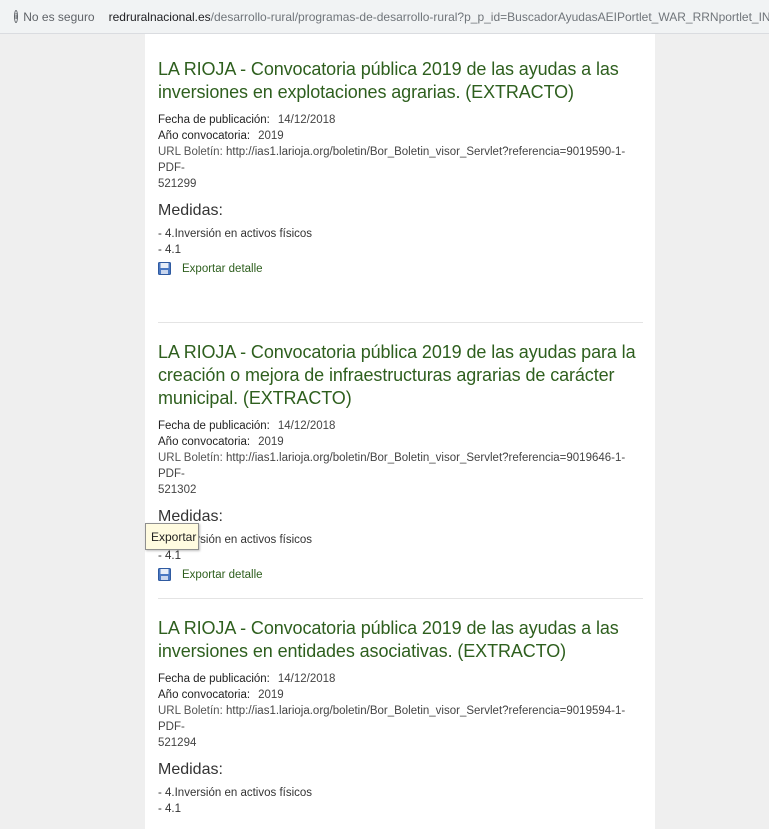 The height and width of the screenshot is (829, 769). Describe the element at coordinates (160, 17) in the screenshot. I see `url-host: redruralnacional.es` at that location.